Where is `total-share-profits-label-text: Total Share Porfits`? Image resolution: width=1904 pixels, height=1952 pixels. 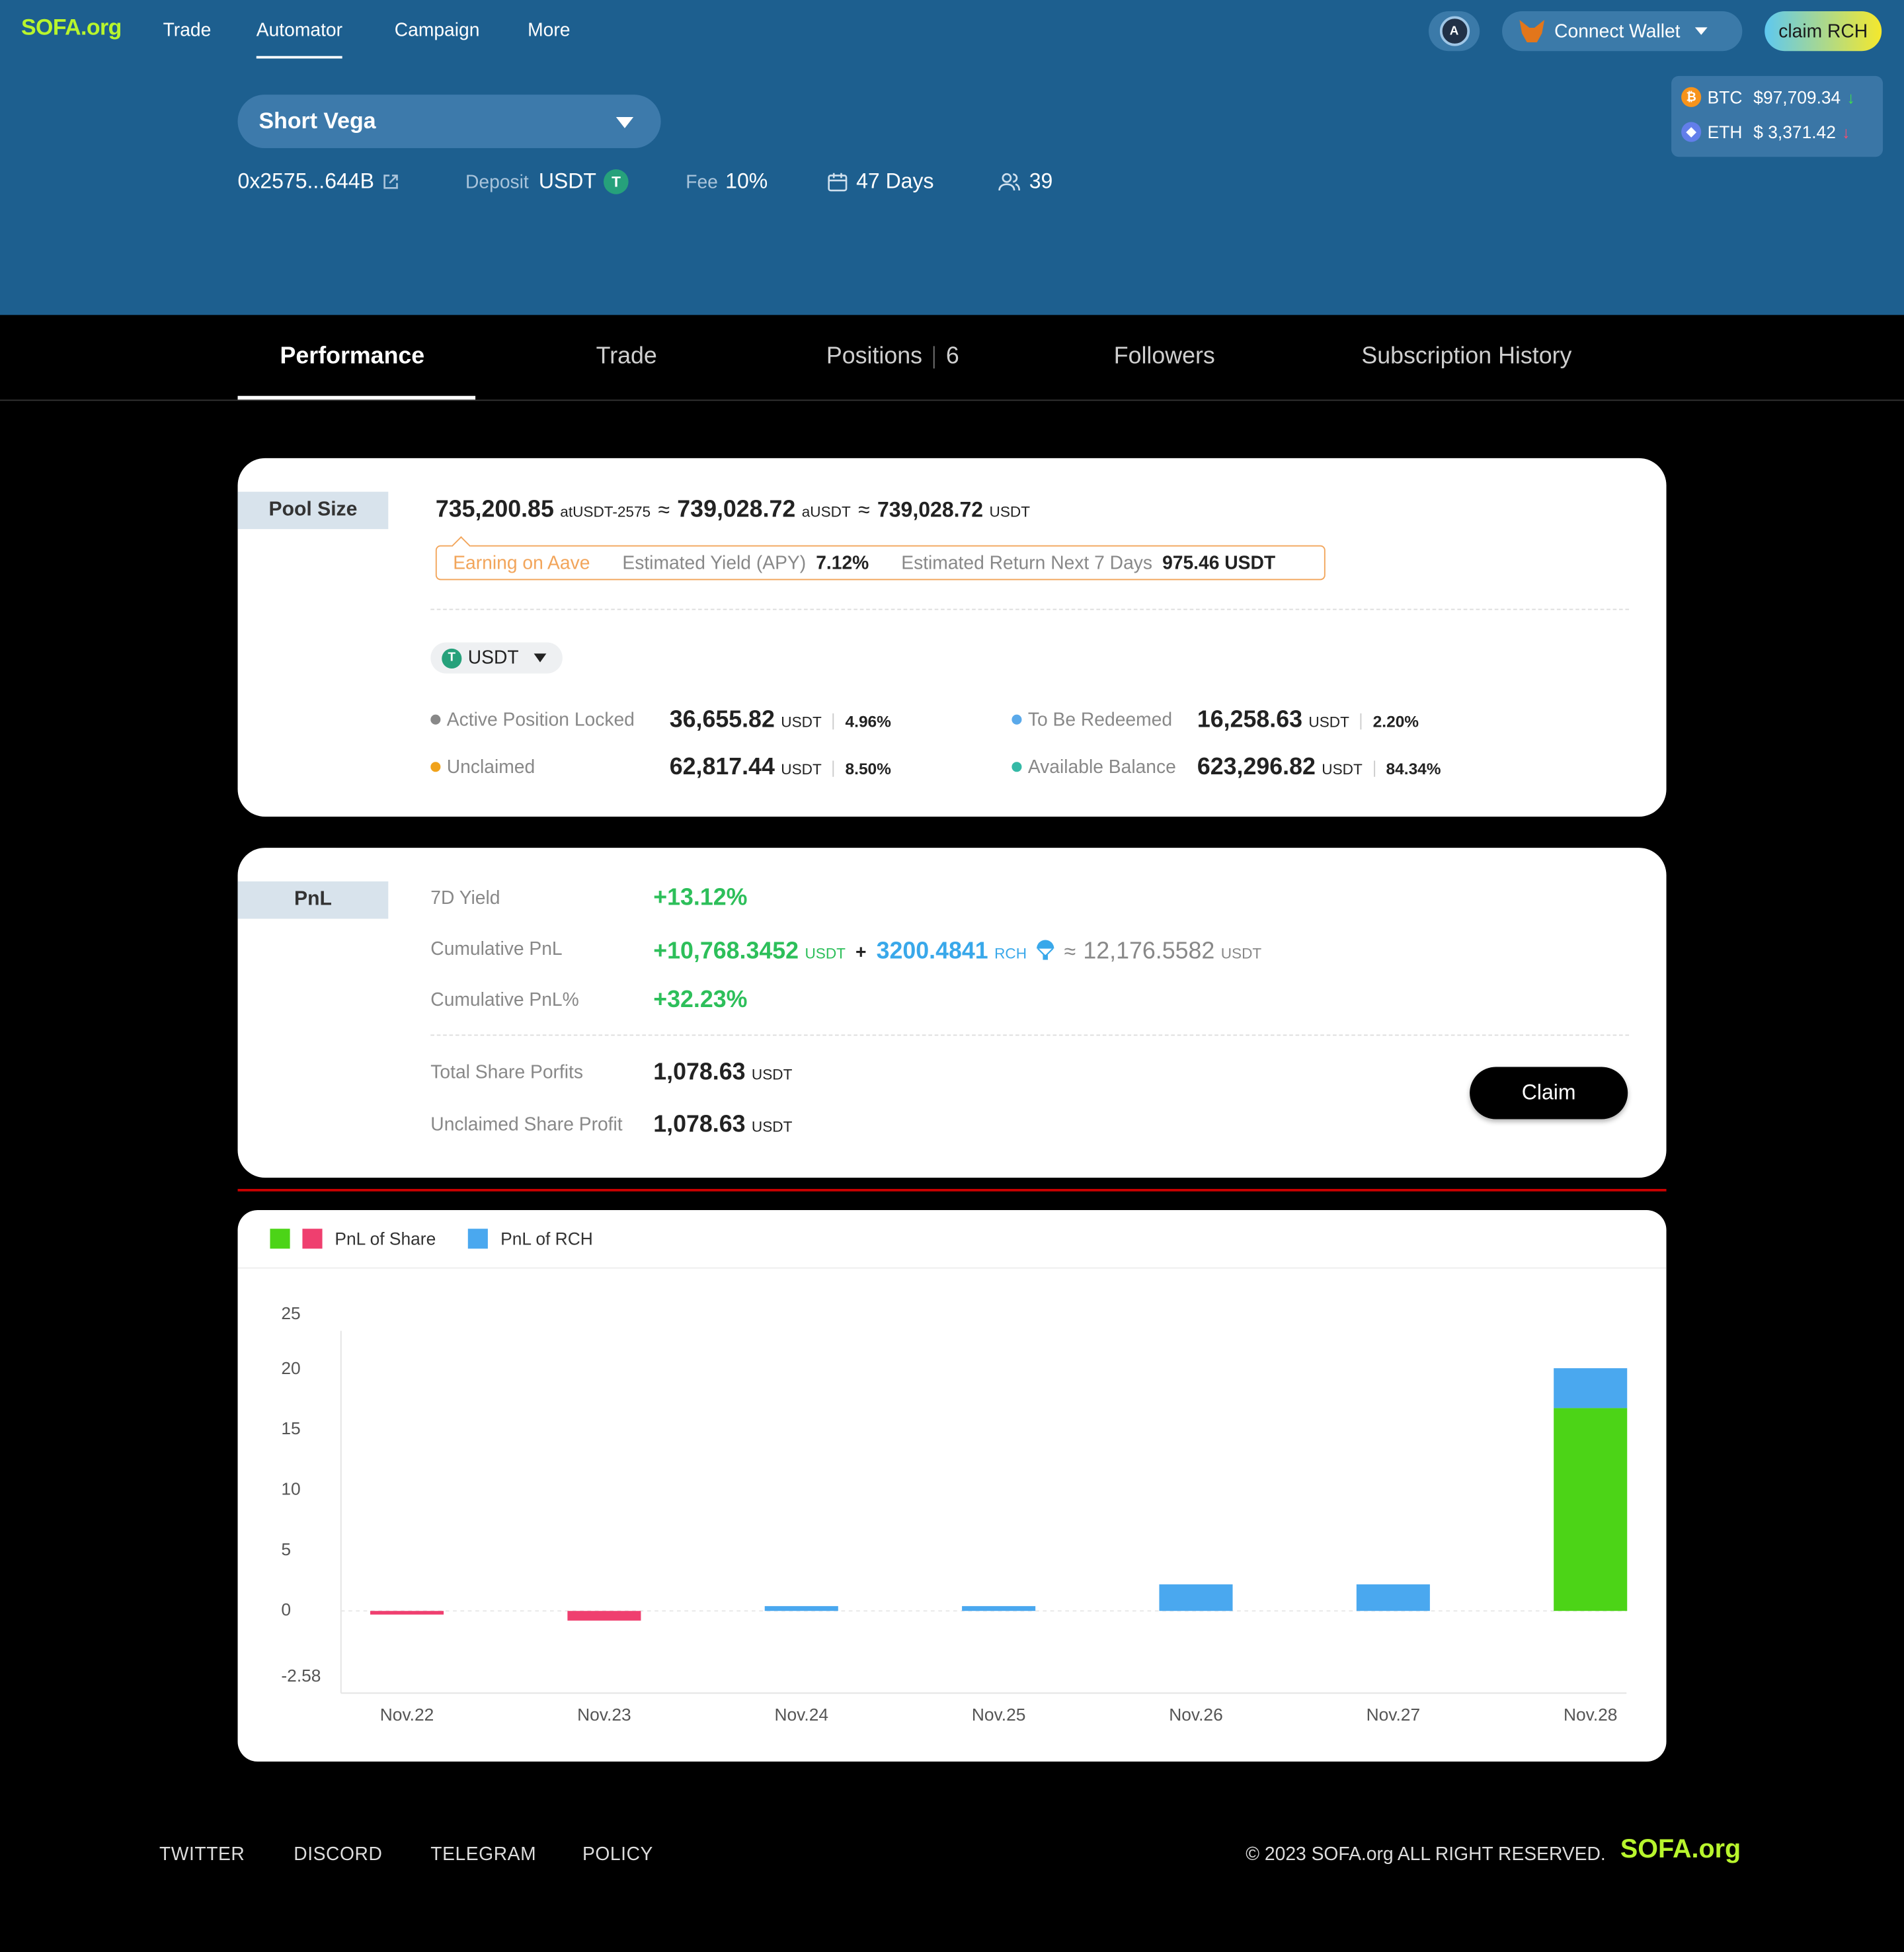 total-share-profits-label-text: Total Share Porfits is located at coordinates (507, 1072).